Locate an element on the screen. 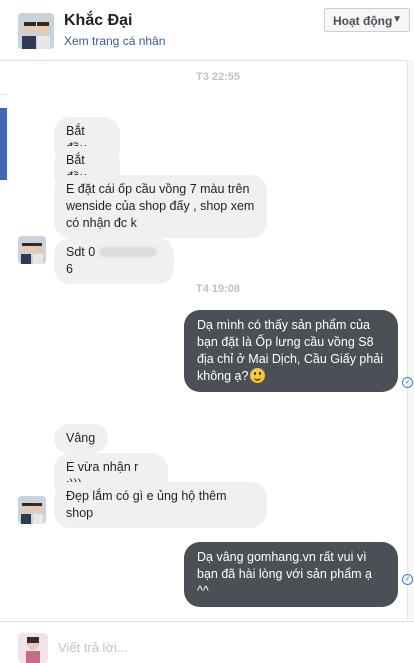  left-divider is located at coordinates (3, 94).